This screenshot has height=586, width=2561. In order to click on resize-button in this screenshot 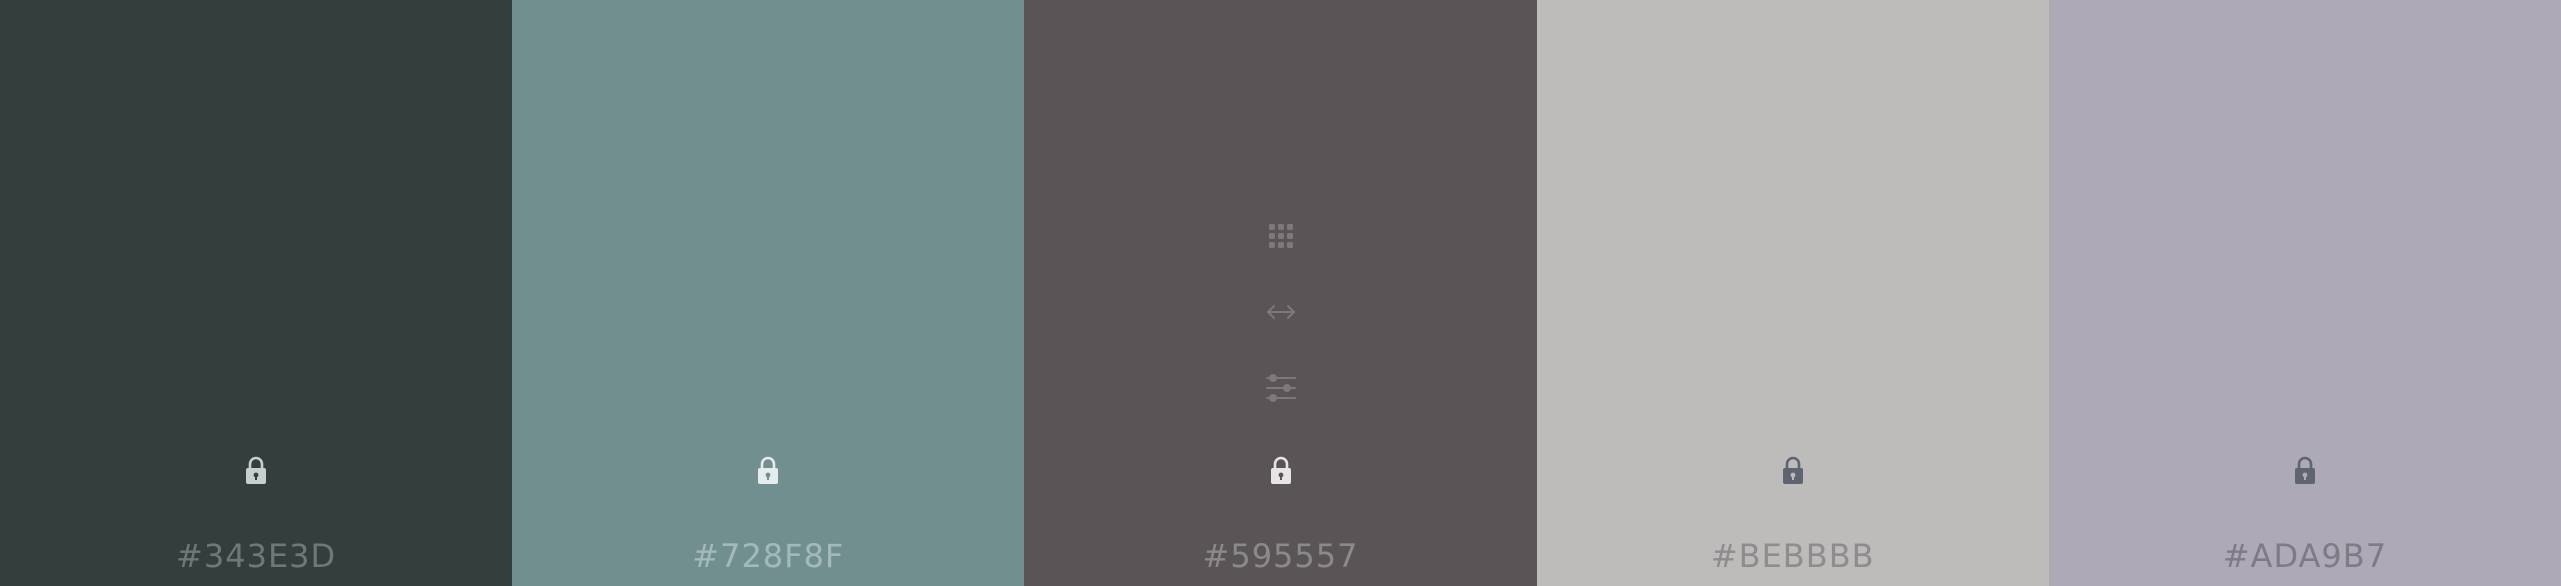, I will do `click(1281, 312)`.